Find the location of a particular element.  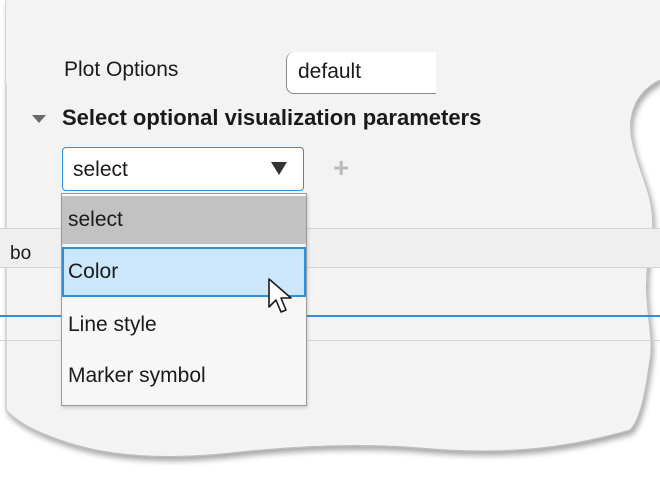

dropdown-arrow-icon is located at coordinates (279, 168).